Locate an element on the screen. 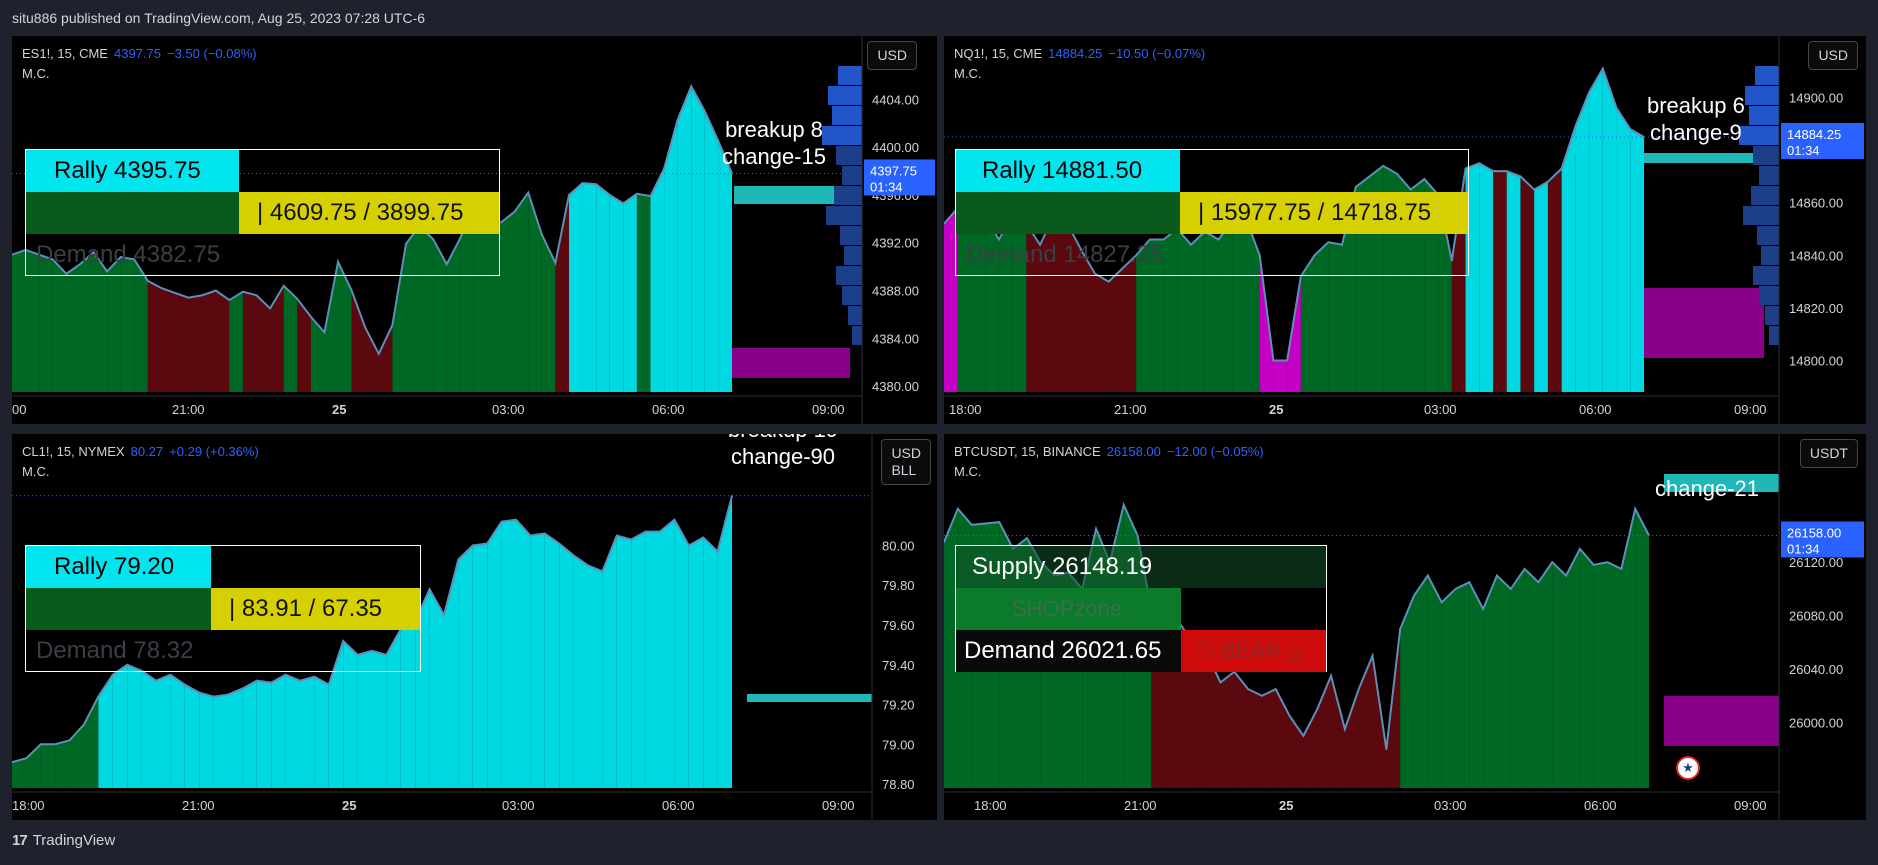  symbol-title: ES1!, 15, CME is located at coordinates (65, 53).